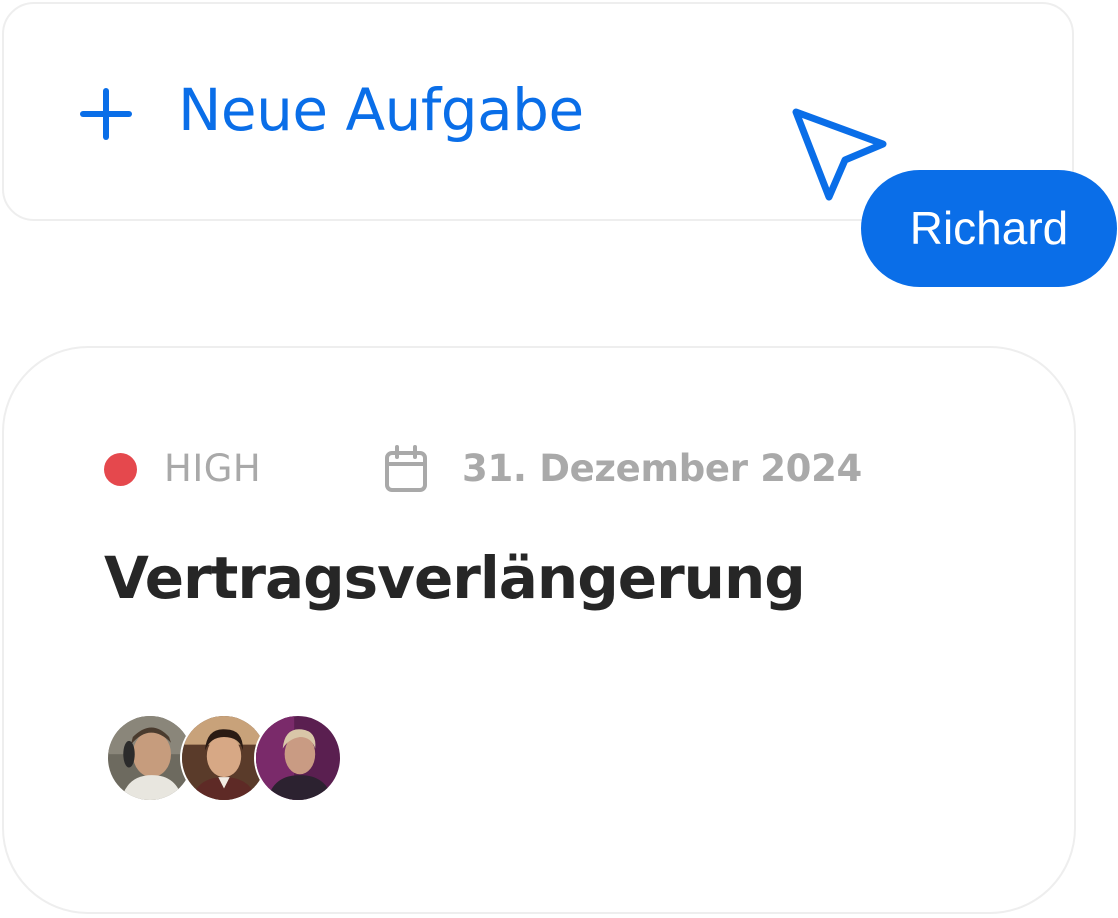  What do you see at coordinates (406, 469) in the screenshot?
I see `calendar-icon` at bounding box center [406, 469].